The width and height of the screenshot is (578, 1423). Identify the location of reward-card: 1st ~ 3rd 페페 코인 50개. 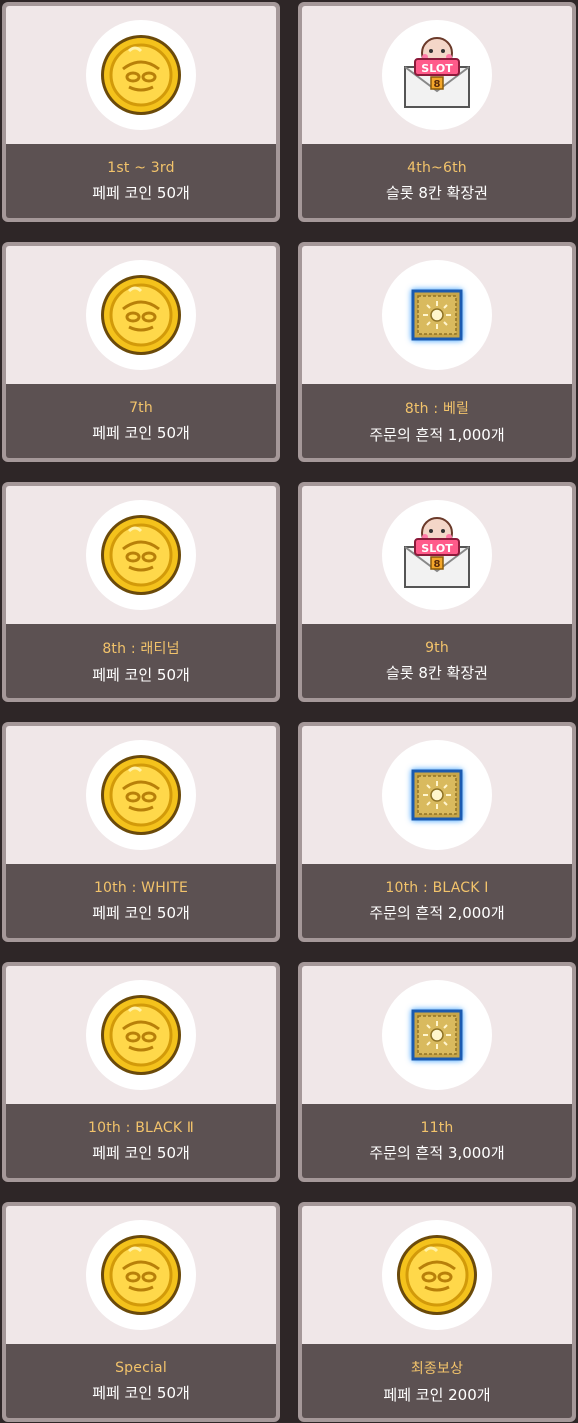
(141, 112).